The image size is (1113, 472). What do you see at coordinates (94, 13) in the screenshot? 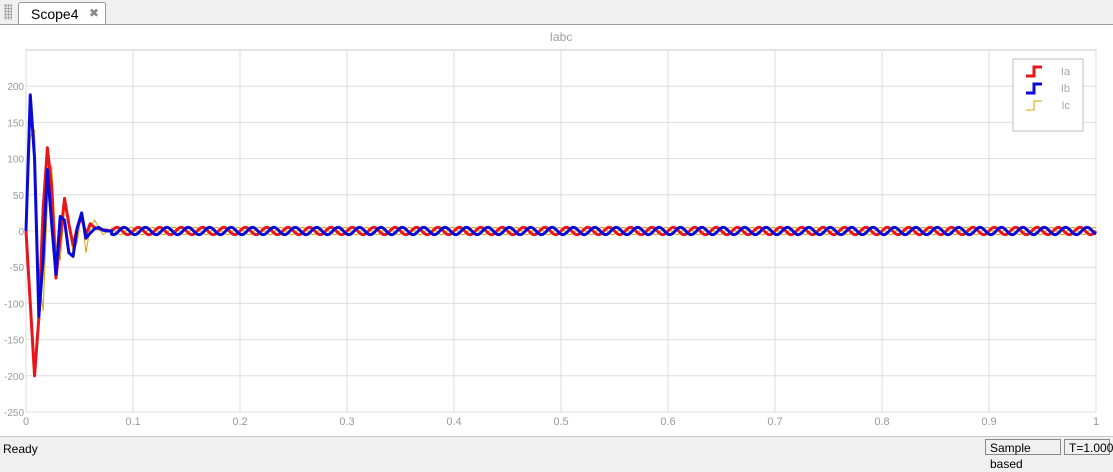
I see `close-icon: ✖` at bounding box center [94, 13].